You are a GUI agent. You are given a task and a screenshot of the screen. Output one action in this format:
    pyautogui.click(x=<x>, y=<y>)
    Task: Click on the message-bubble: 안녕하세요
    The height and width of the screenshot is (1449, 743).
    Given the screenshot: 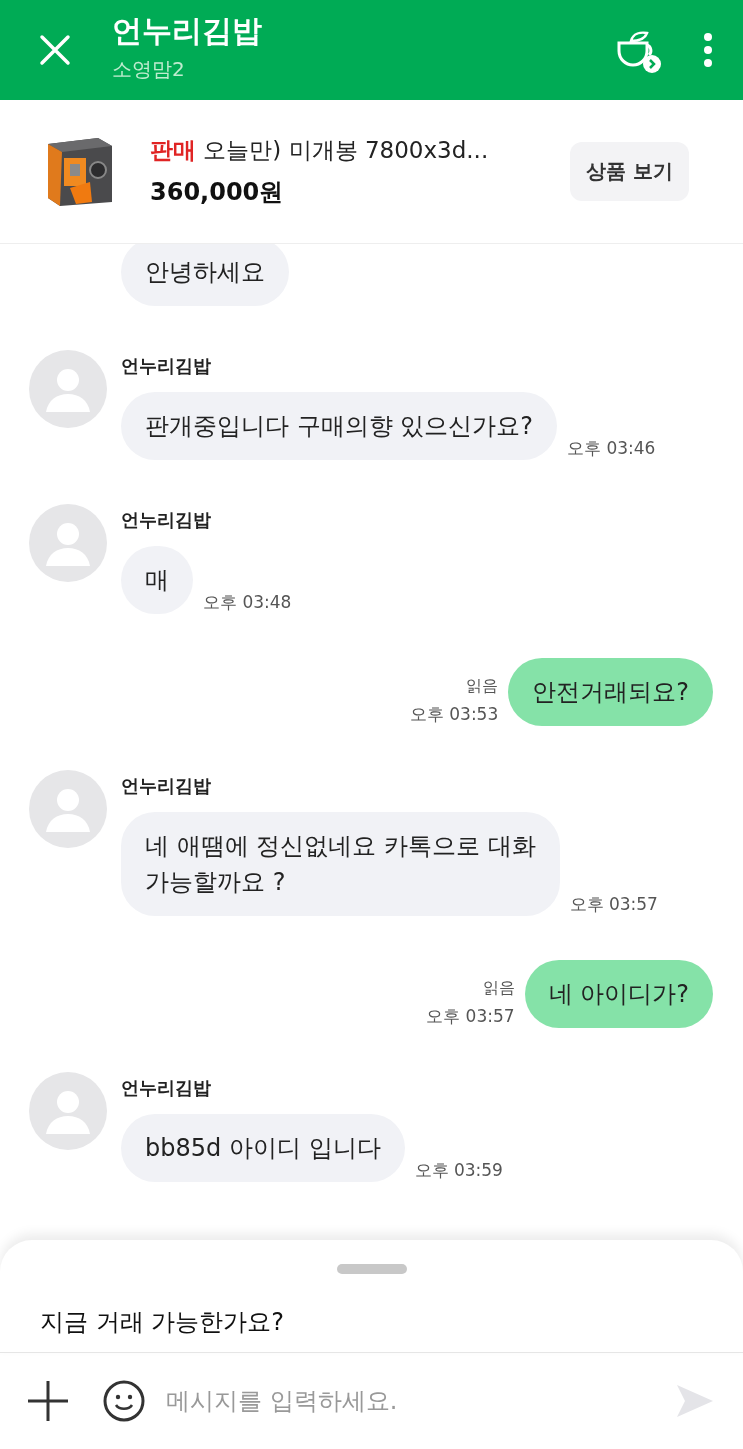 What is the action you would take?
    pyautogui.click(x=205, y=275)
    